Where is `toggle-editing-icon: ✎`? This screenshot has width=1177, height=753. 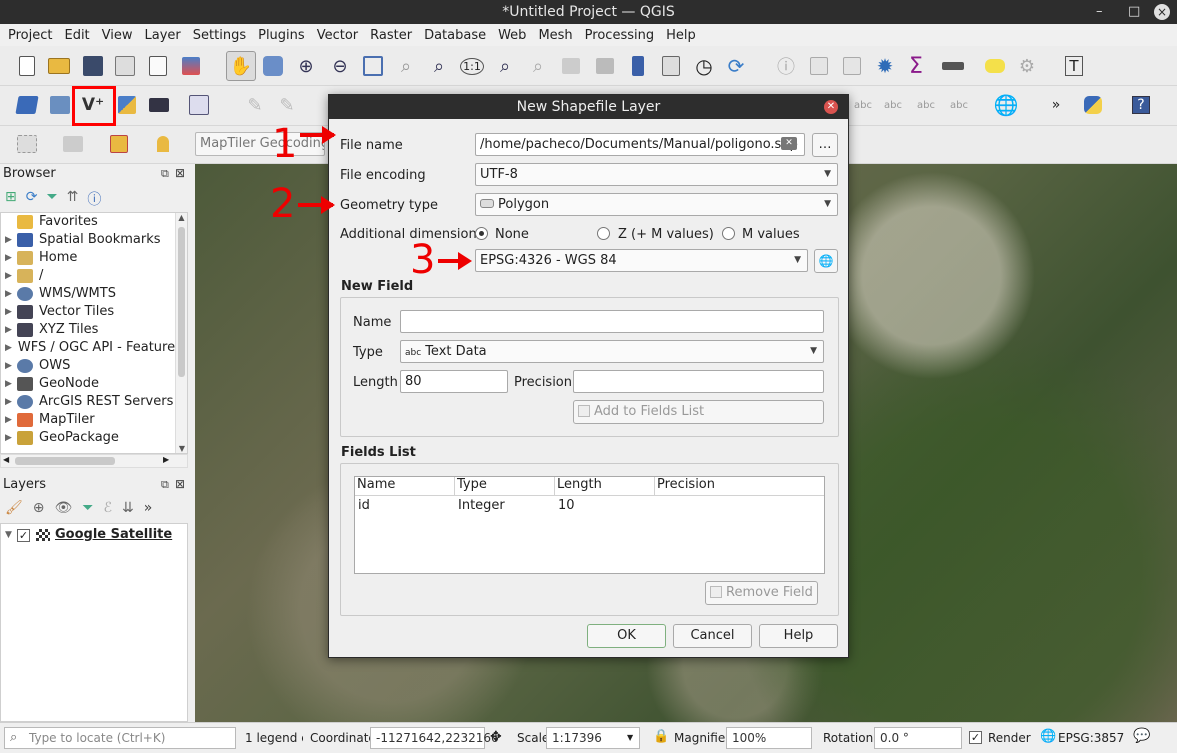
toggle-editing-icon: ✎ is located at coordinates (287, 105).